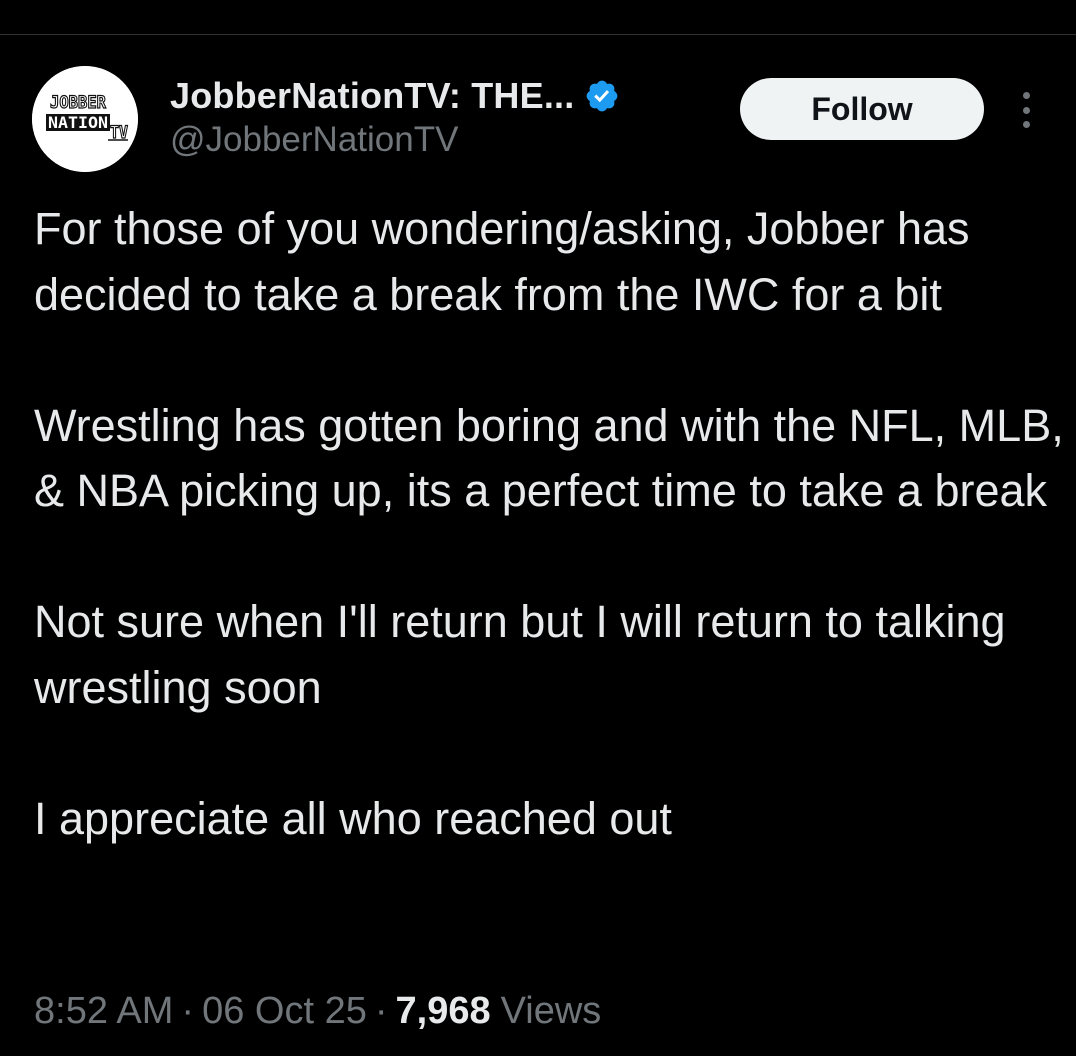 Image resolution: width=1076 pixels, height=1056 pixels. I want to click on tweet-date: 06 Oct 25, so click(284, 1011).